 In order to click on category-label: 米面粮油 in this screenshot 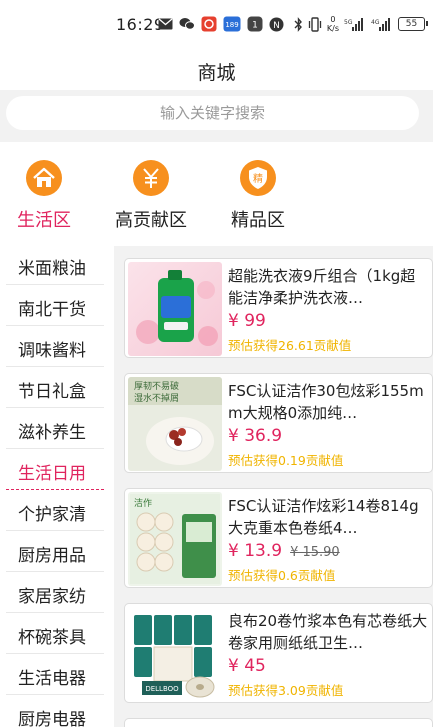, I will do `click(52, 269)`.